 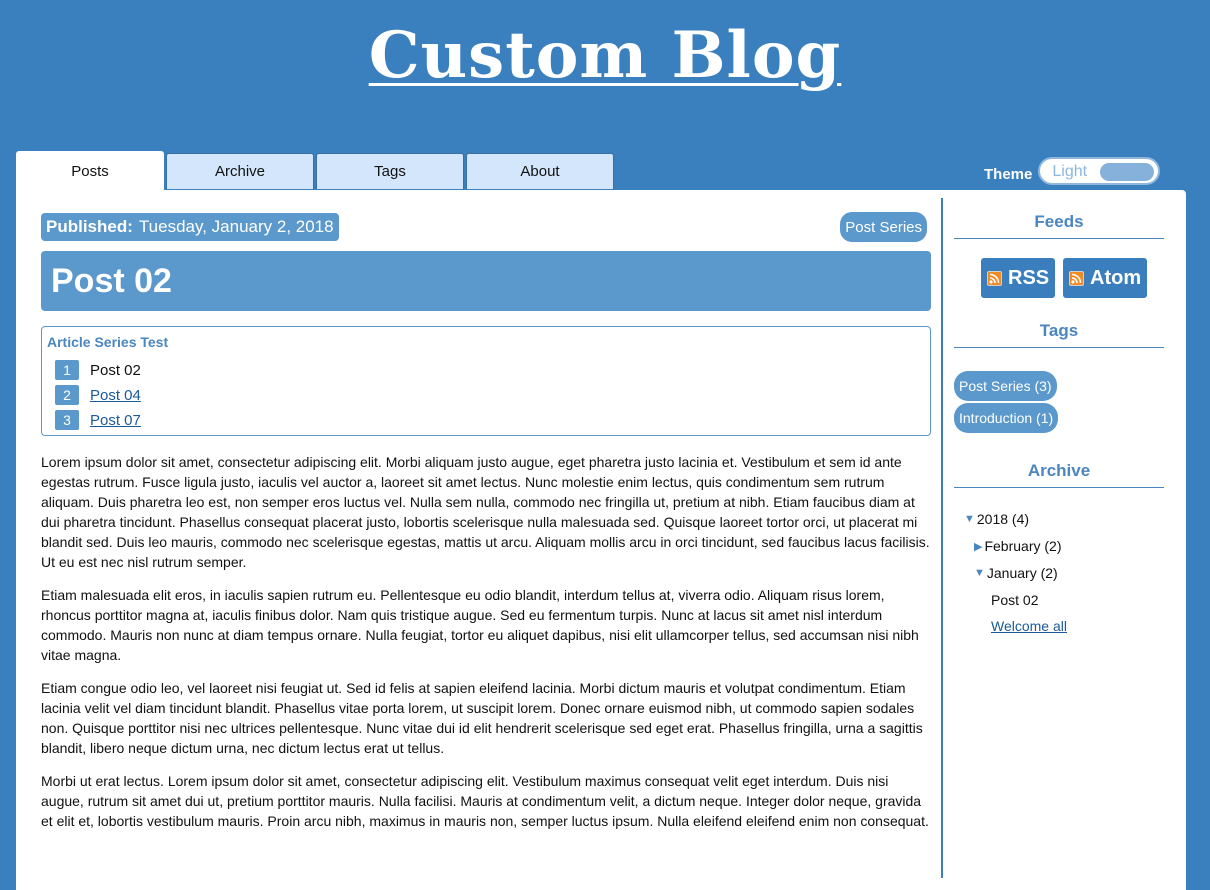 I want to click on theme-label: Theme, so click(x=1008, y=174).